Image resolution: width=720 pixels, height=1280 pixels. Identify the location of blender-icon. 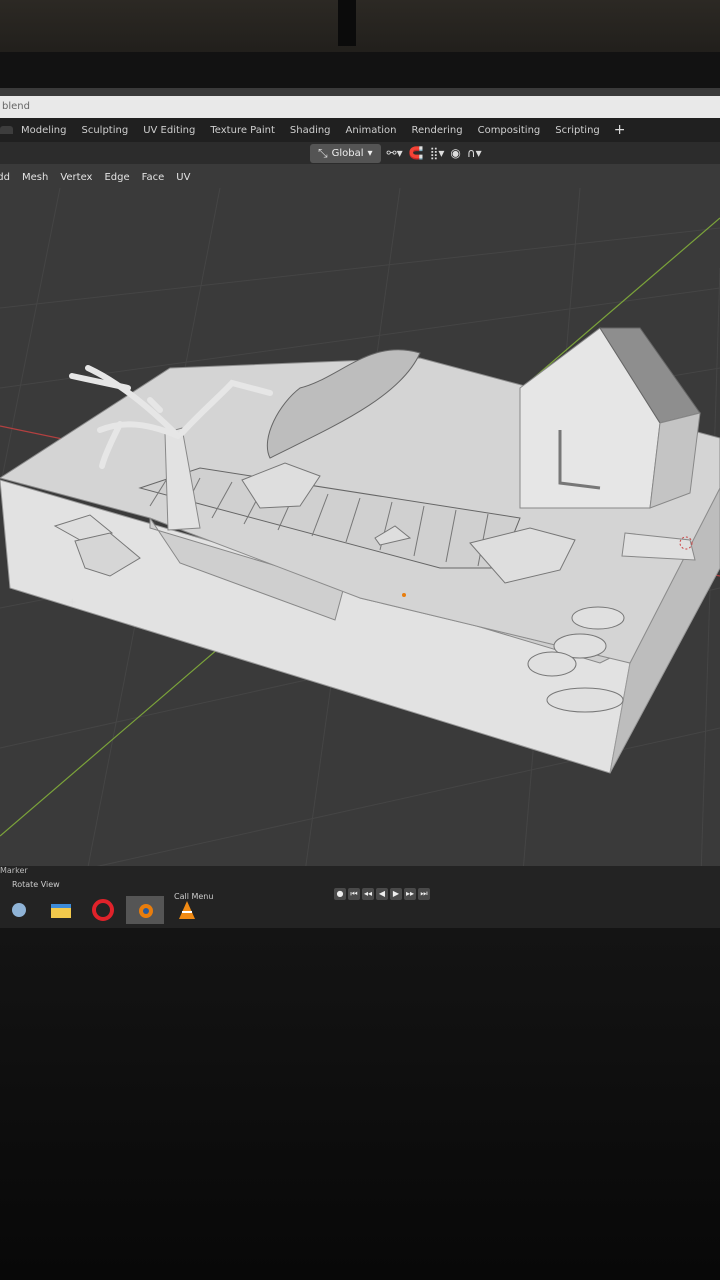
(145, 910).